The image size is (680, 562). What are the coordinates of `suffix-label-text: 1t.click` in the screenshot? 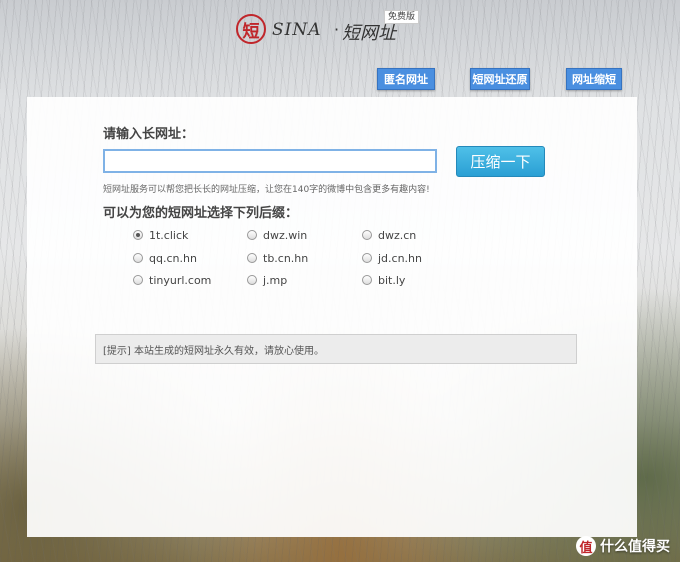 It's located at (169, 235).